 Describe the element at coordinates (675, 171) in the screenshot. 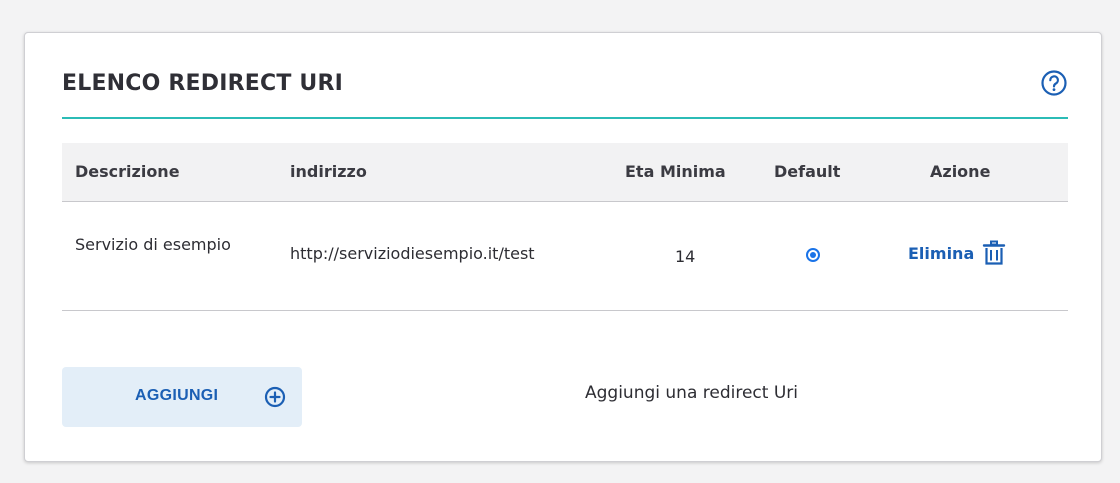

I see `header-min-age: Eta Minima` at that location.